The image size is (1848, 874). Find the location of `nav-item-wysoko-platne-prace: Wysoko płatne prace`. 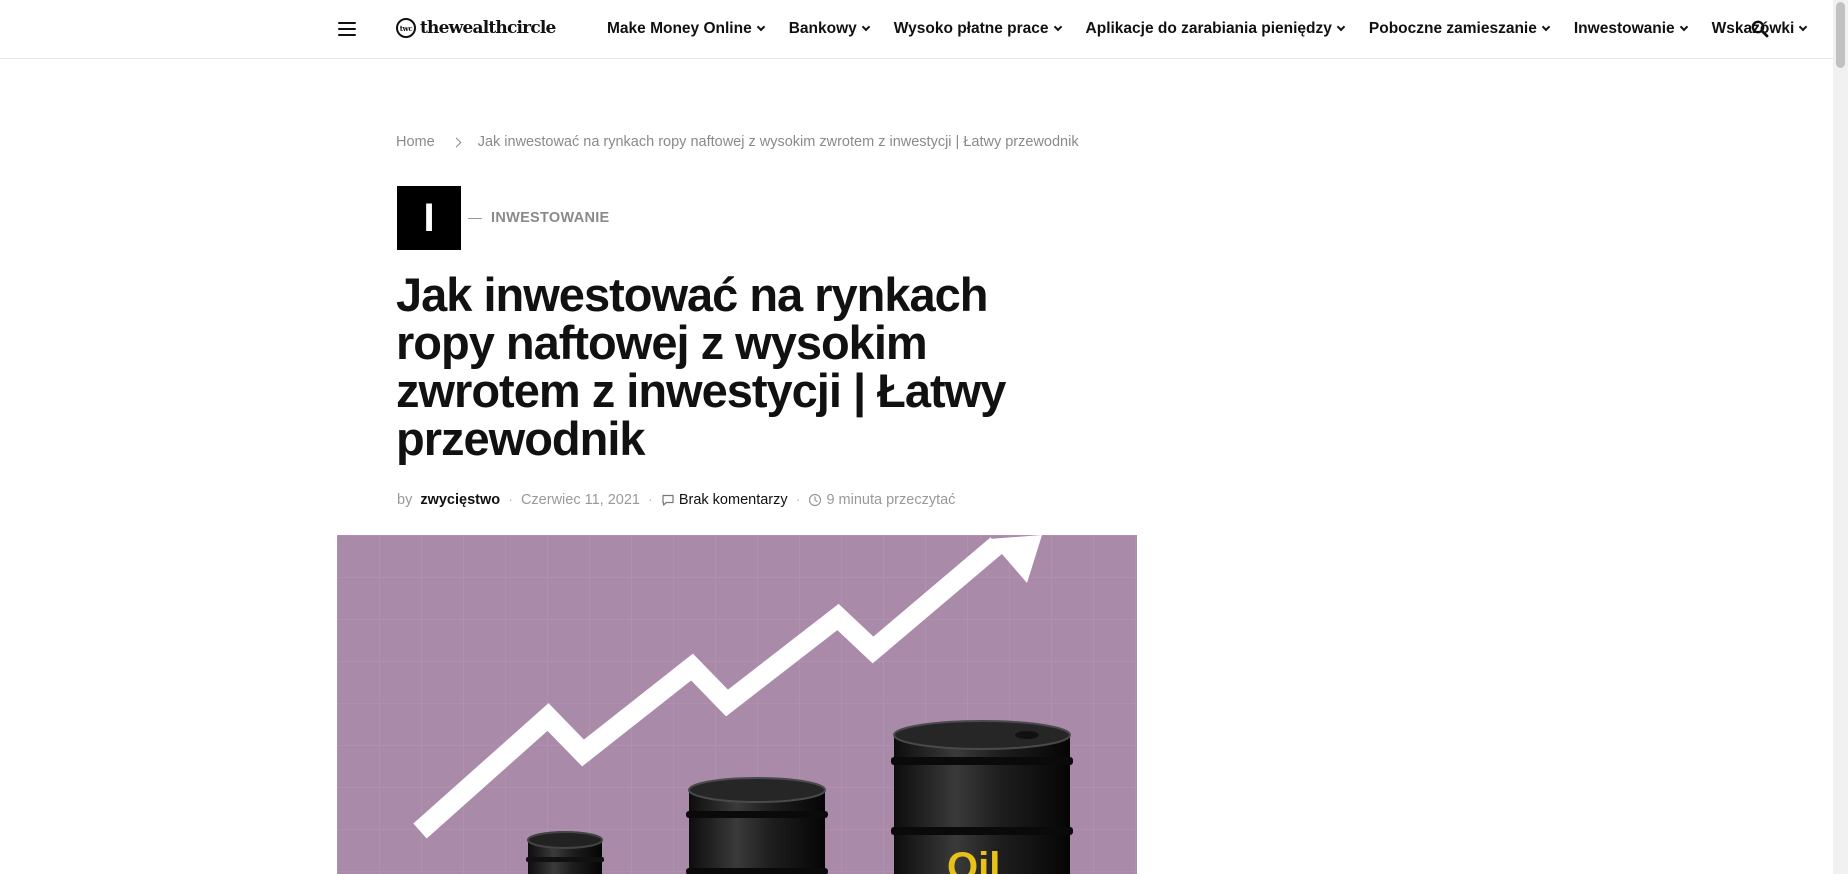

nav-item-wysoko-platne-prace: Wysoko płatne prace is located at coordinates (977, 29).